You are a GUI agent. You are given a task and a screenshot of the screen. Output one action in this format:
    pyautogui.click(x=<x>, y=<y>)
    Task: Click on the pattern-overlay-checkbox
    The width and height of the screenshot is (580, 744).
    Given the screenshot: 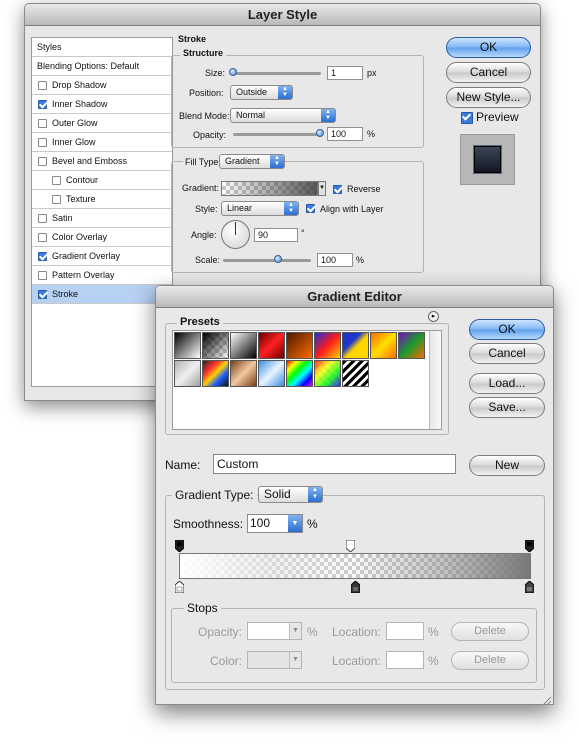 What is the action you would take?
    pyautogui.click(x=42, y=275)
    